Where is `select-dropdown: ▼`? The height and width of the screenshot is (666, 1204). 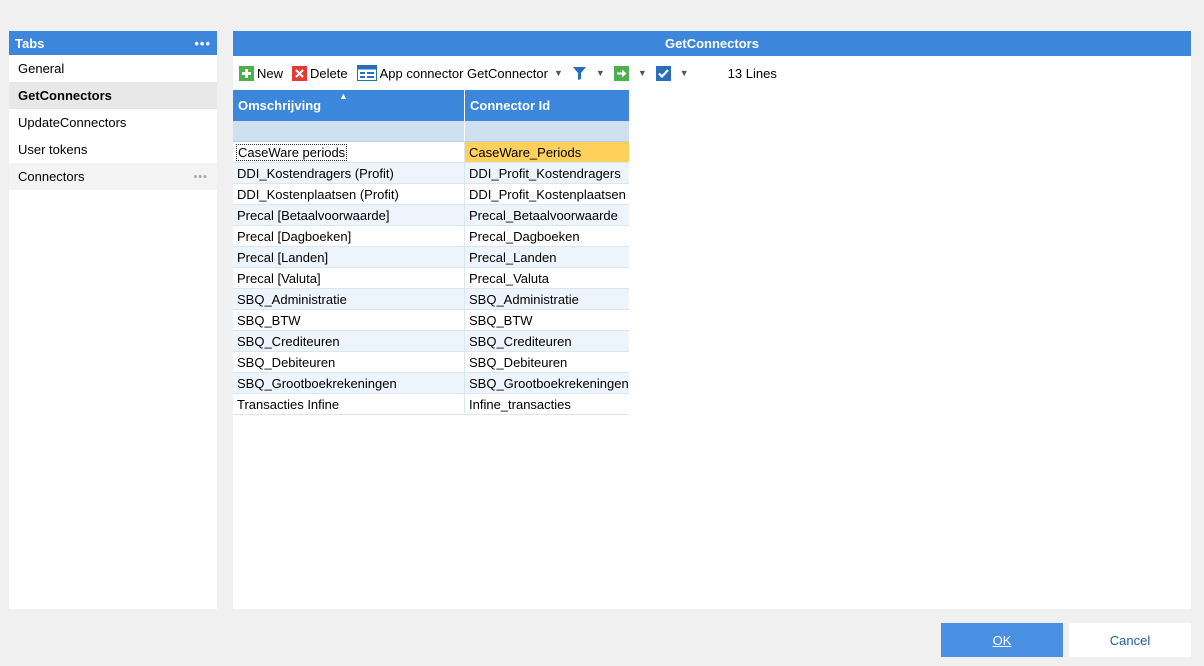
select-dropdown: ▼ is located at coordinates (672, 73).